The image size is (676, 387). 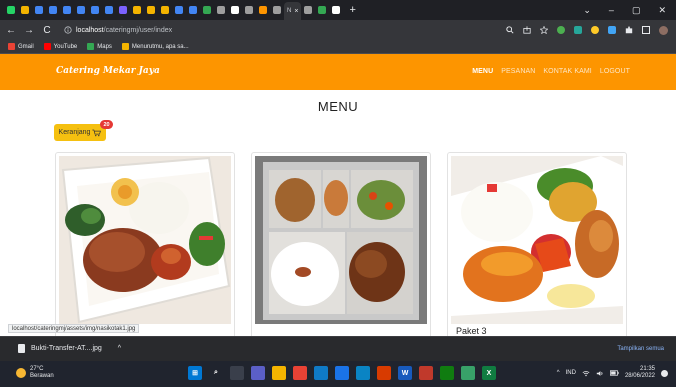 I want to click on bookmark-item: Gmail, so click(x=21, y=46).